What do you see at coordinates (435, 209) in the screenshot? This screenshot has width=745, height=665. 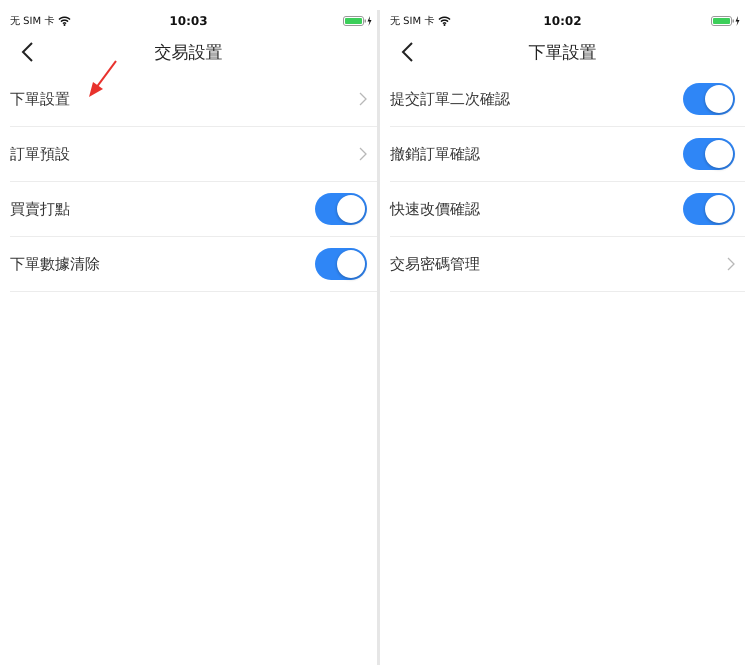 I see `row-label: 快速改價確認` at bounding box center [435, 209].